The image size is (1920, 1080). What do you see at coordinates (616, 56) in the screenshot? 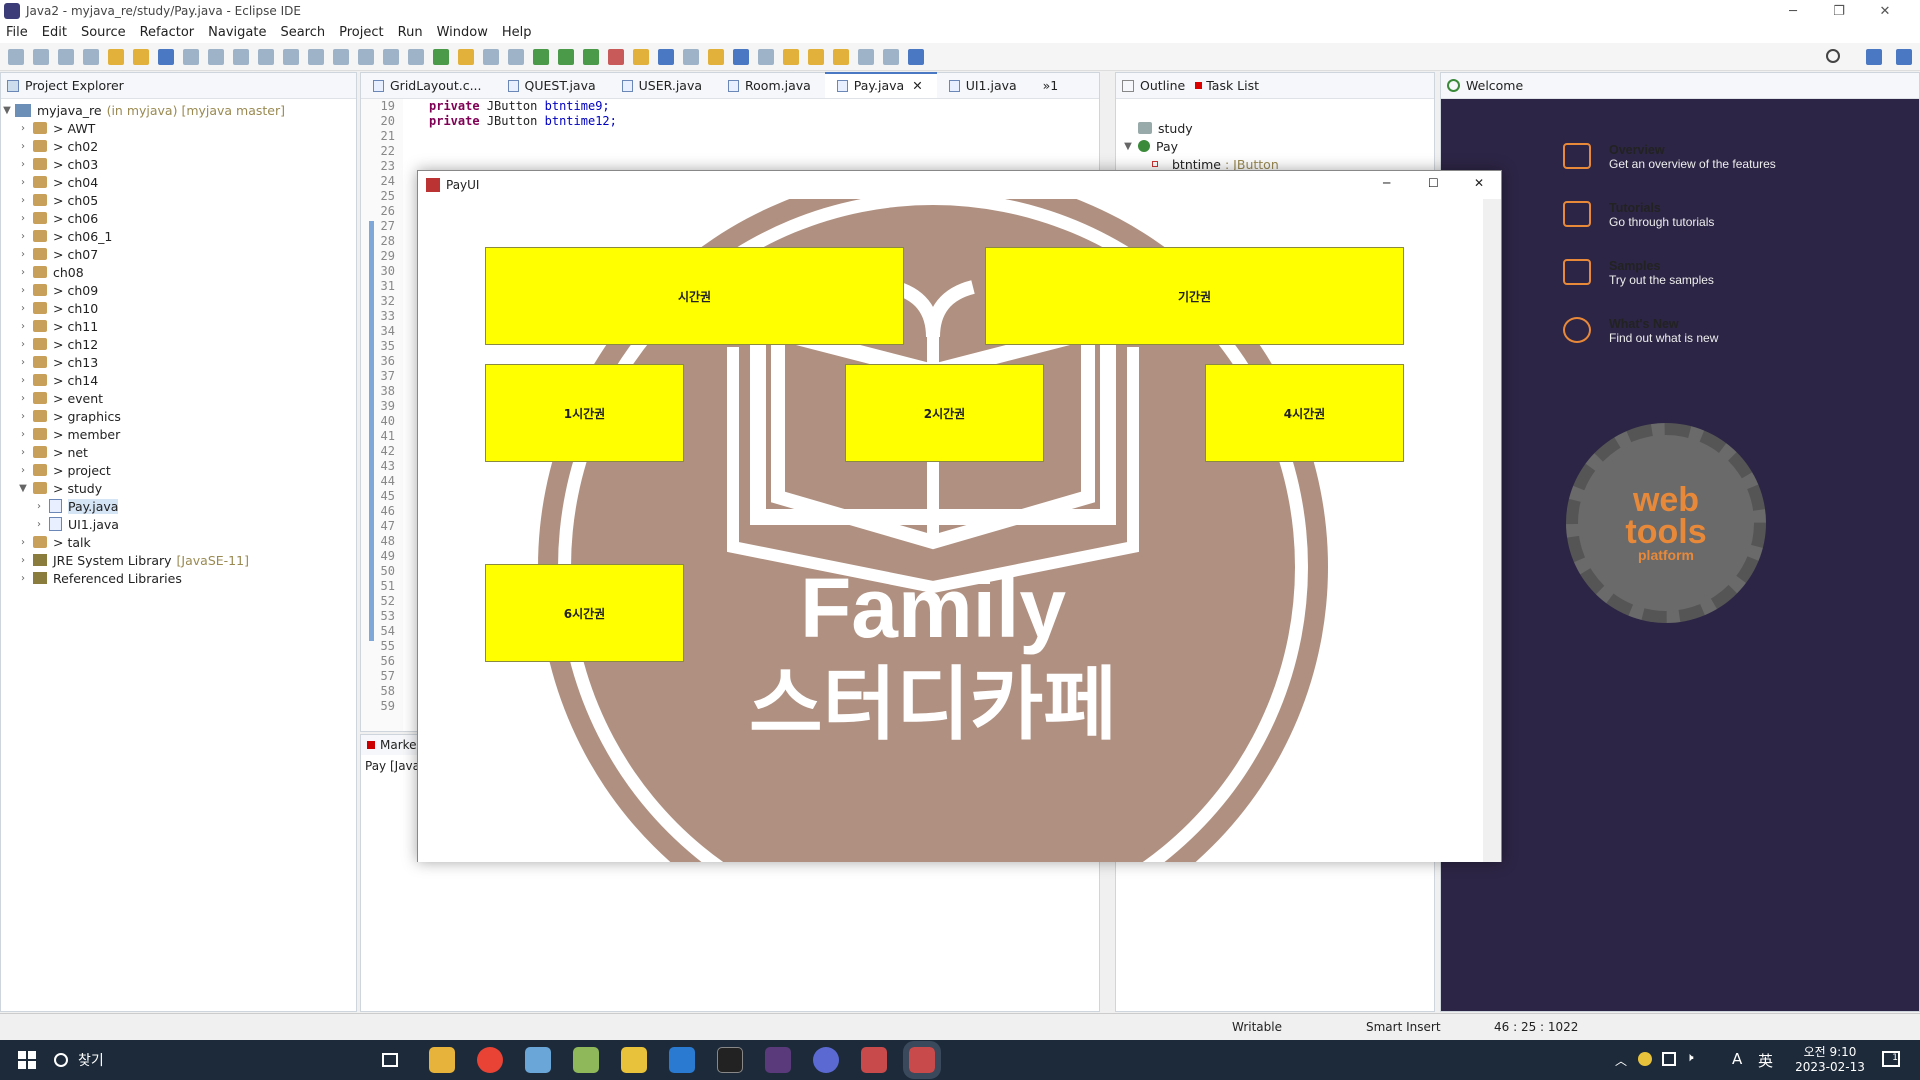
I see `external-tools-icon` at bounding box center [616, 56].